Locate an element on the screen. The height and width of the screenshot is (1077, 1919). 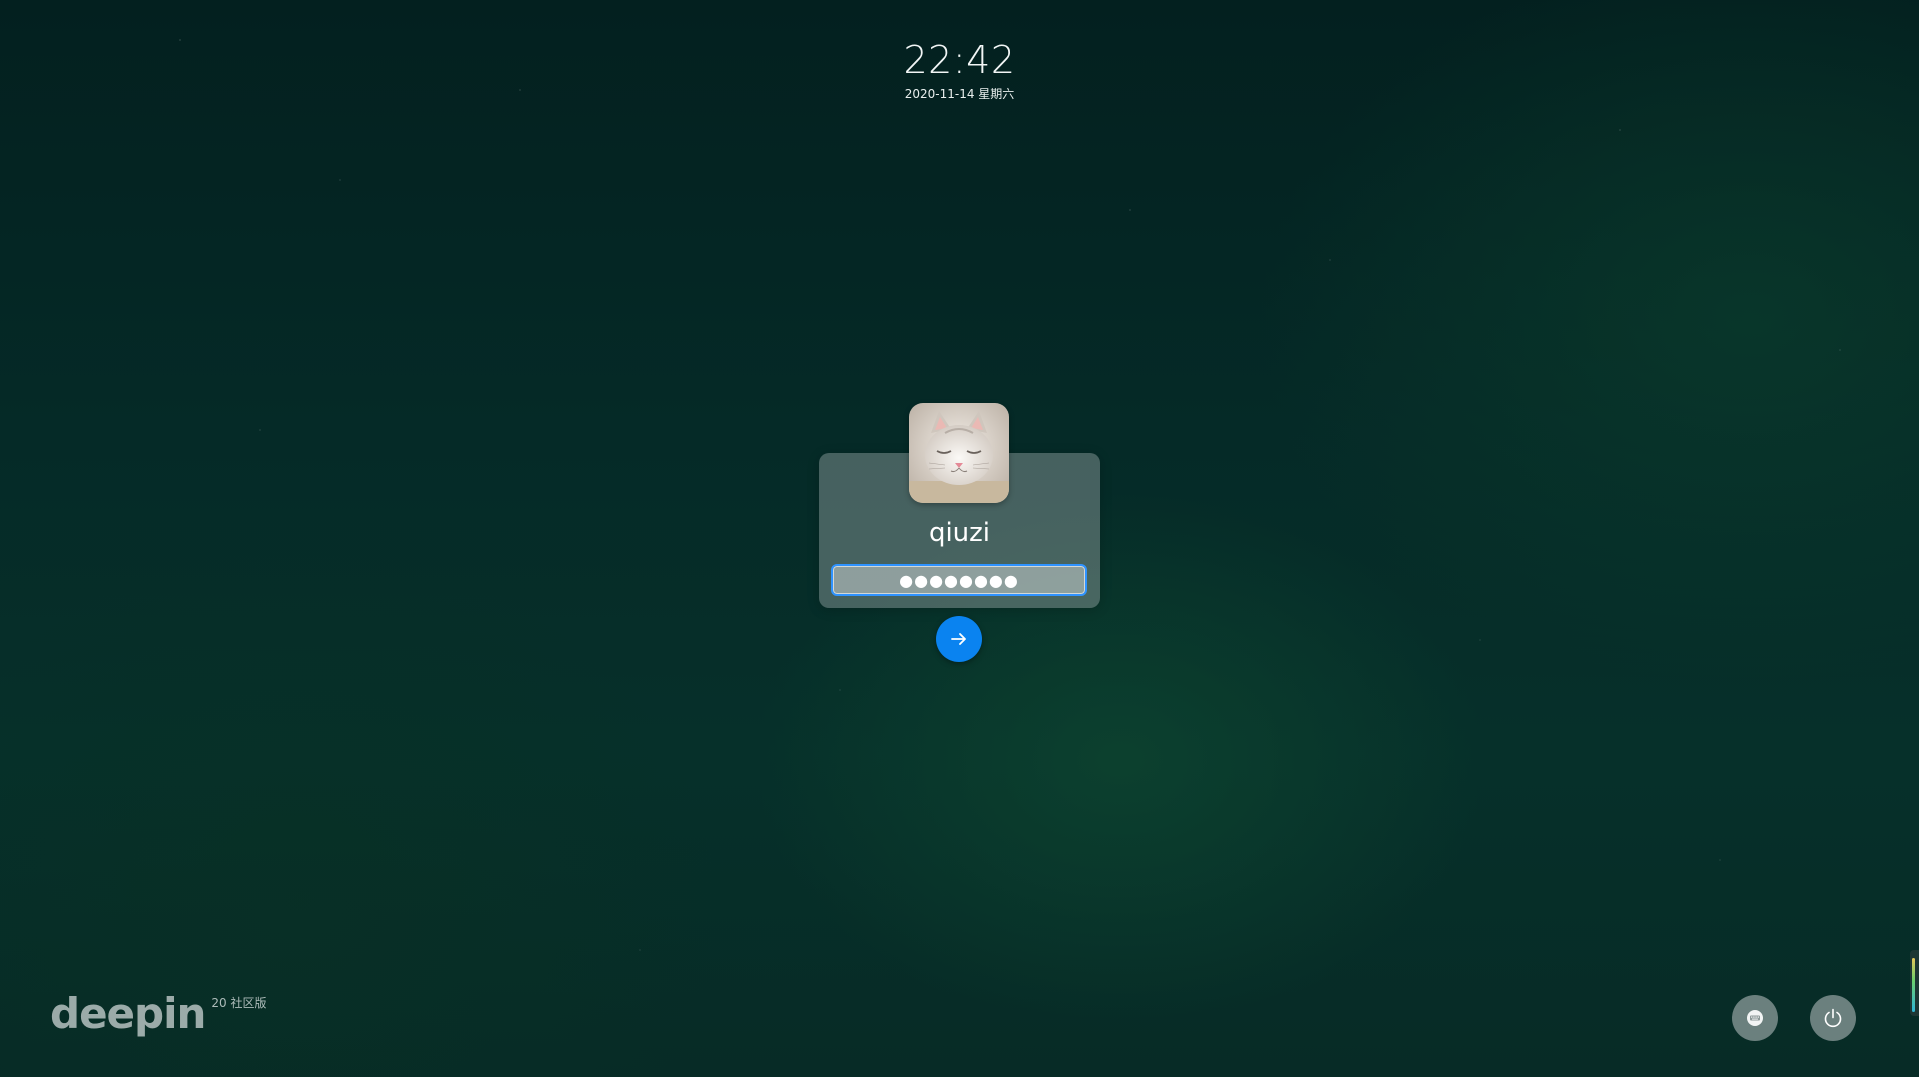
volume-level-bar is located at coordinates (1913, 985).